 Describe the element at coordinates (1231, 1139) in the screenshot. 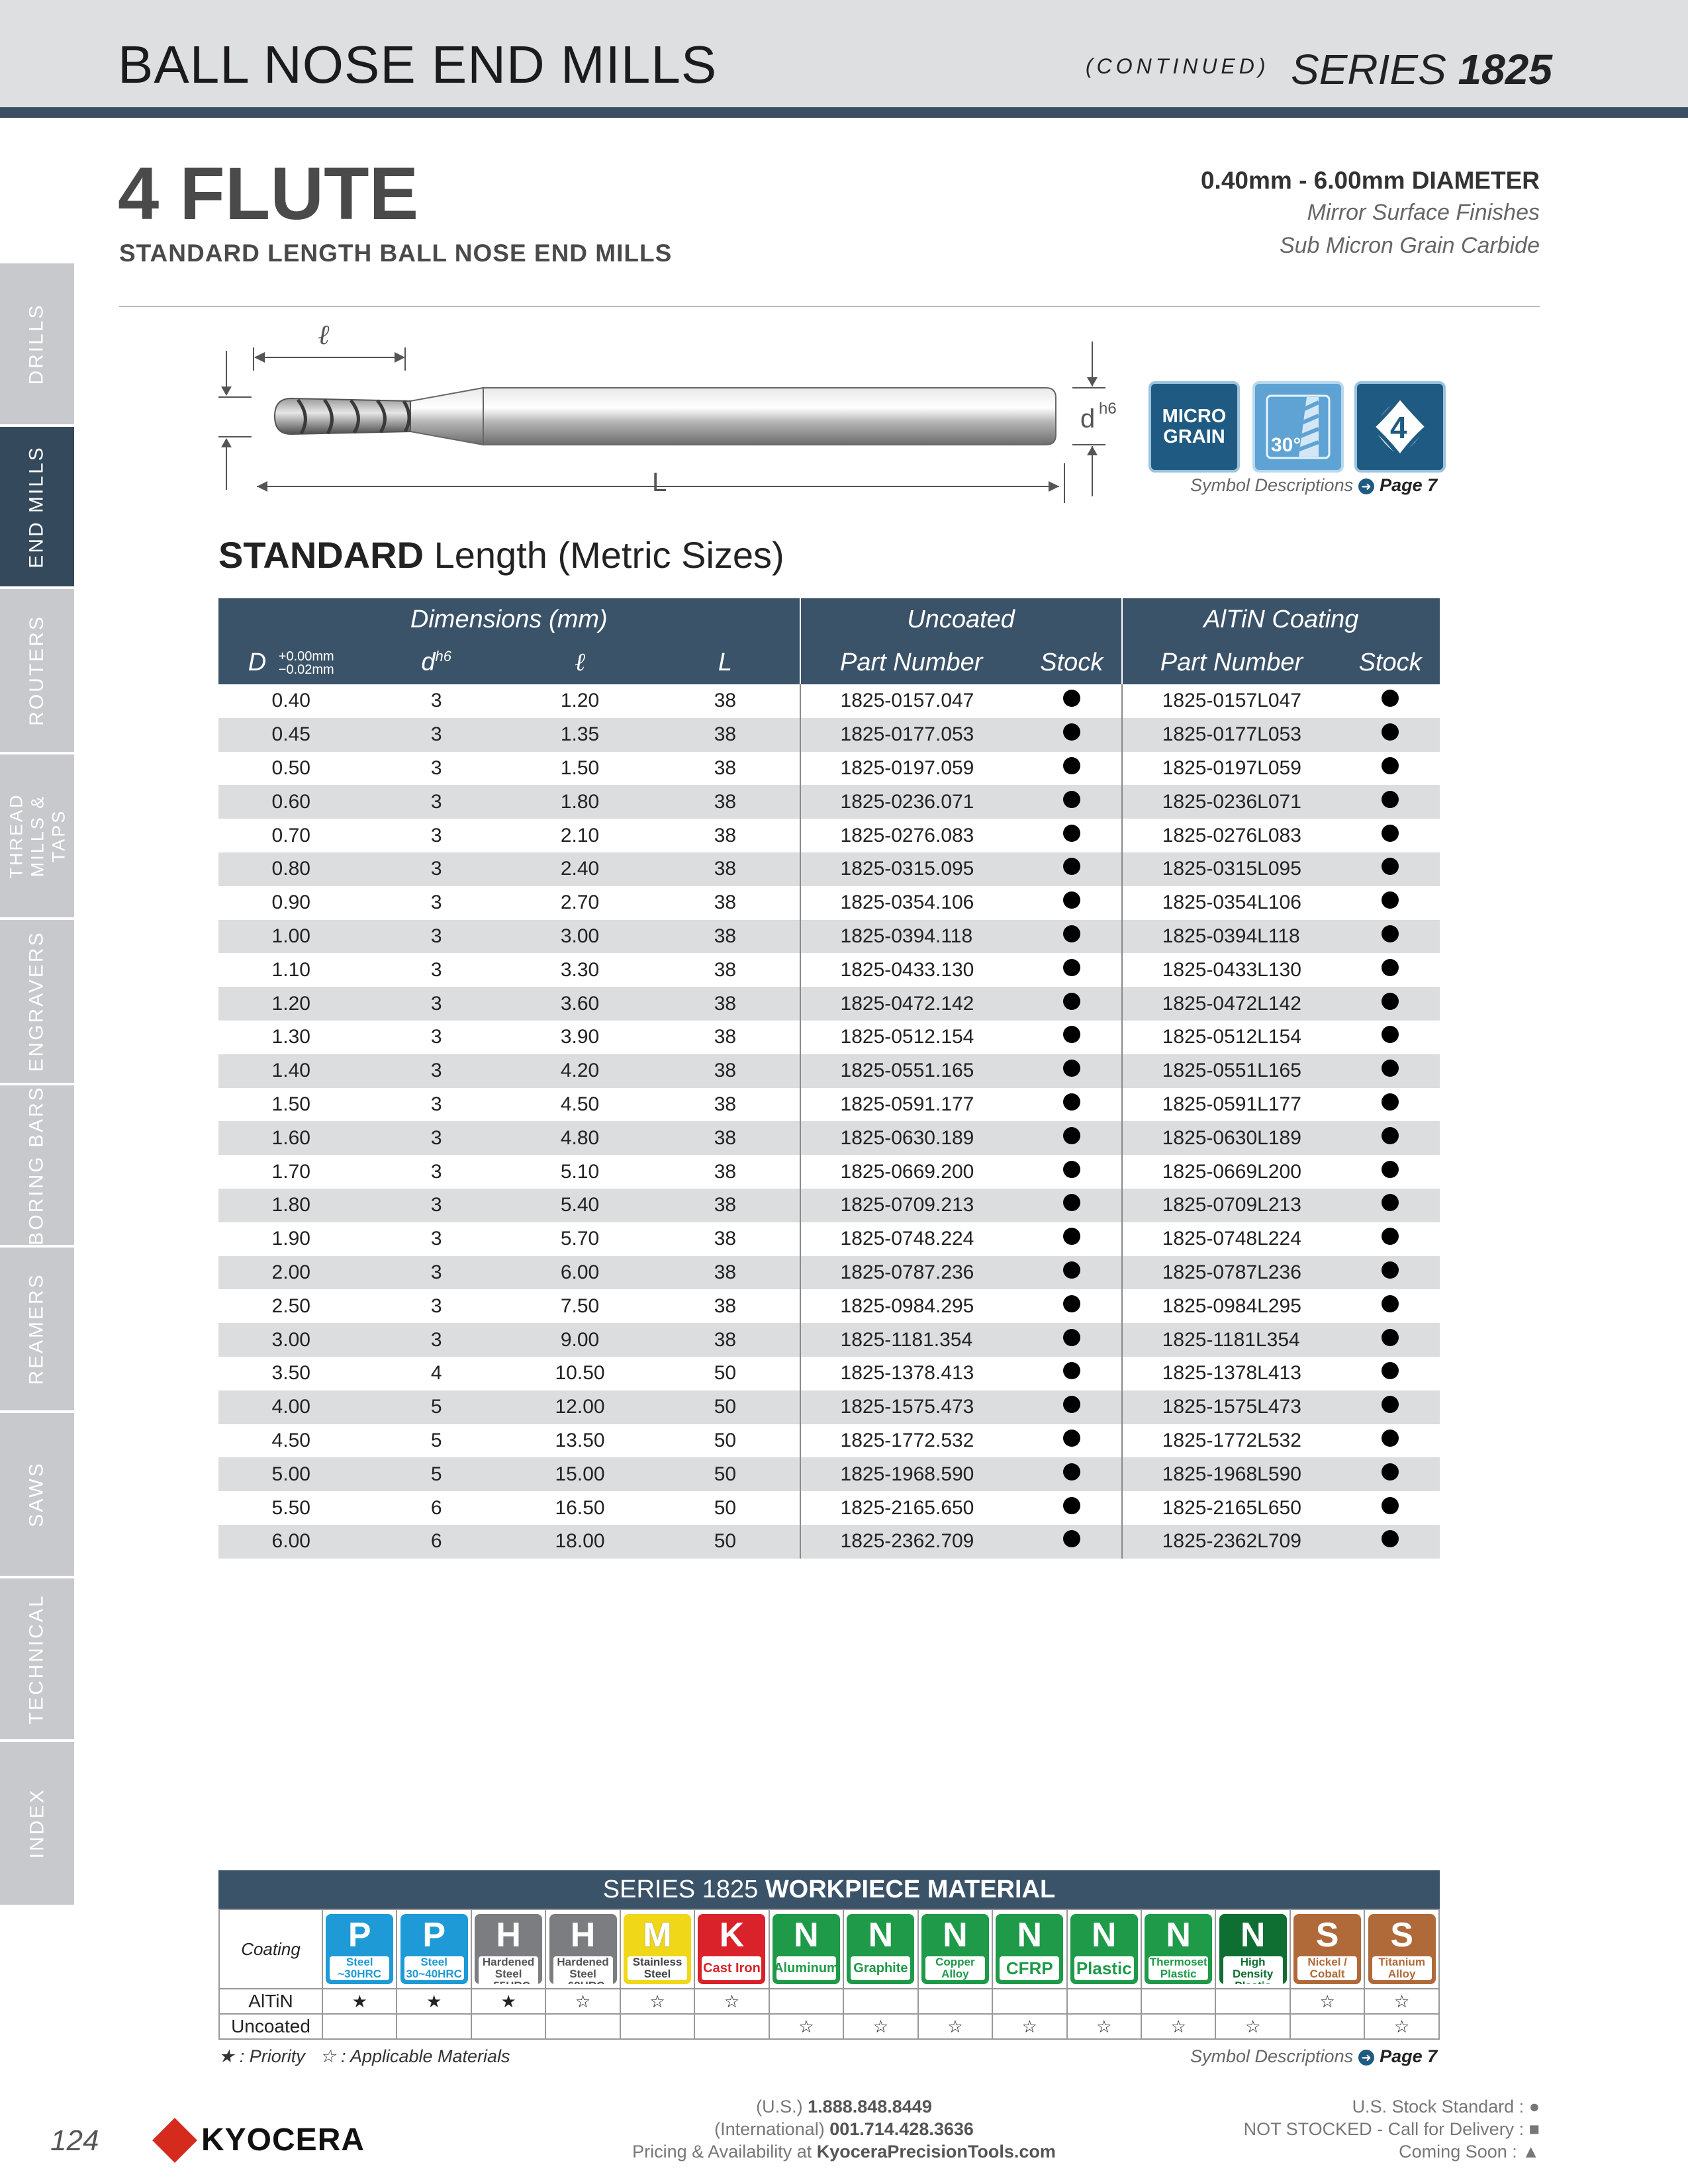

I see `cell-part-altin: 1825-0630L189` at that location.